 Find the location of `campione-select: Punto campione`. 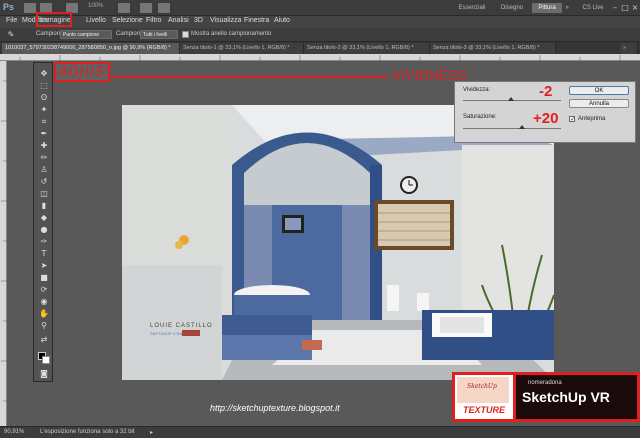

campione-select: Punto campione is located at coordinates (86, 34).